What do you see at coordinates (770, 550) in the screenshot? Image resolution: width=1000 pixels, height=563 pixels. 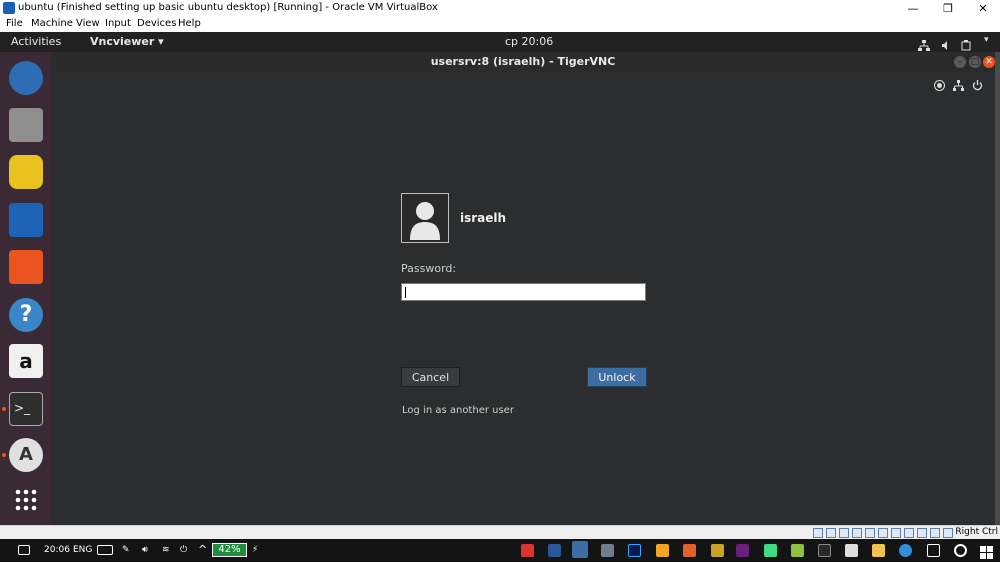 I see `android-studio-icon` at bounding box center [770, 550].